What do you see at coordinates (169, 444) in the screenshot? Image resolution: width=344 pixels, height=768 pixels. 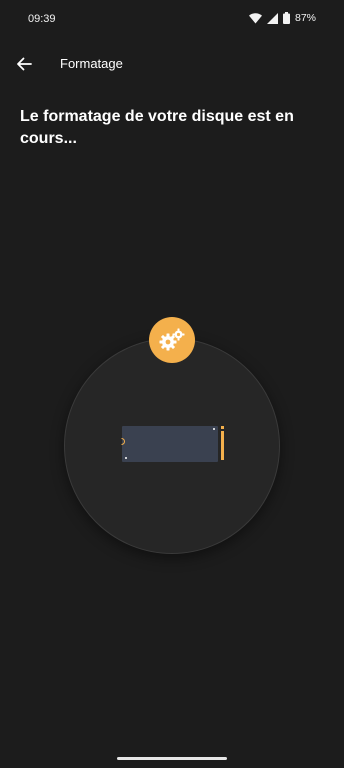 I see `drive-icon` at bounding box center [169, 444].